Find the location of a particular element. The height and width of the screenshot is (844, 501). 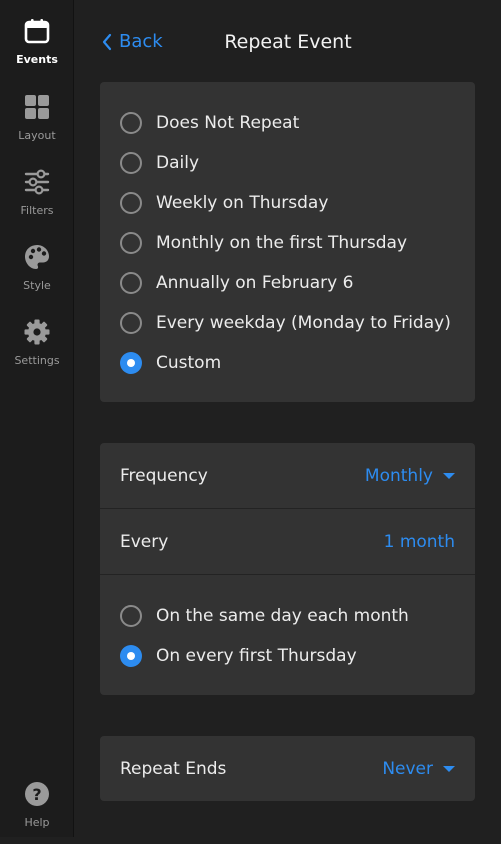

sidebar-item-filters: Filters is located at coordinates (37, 200).